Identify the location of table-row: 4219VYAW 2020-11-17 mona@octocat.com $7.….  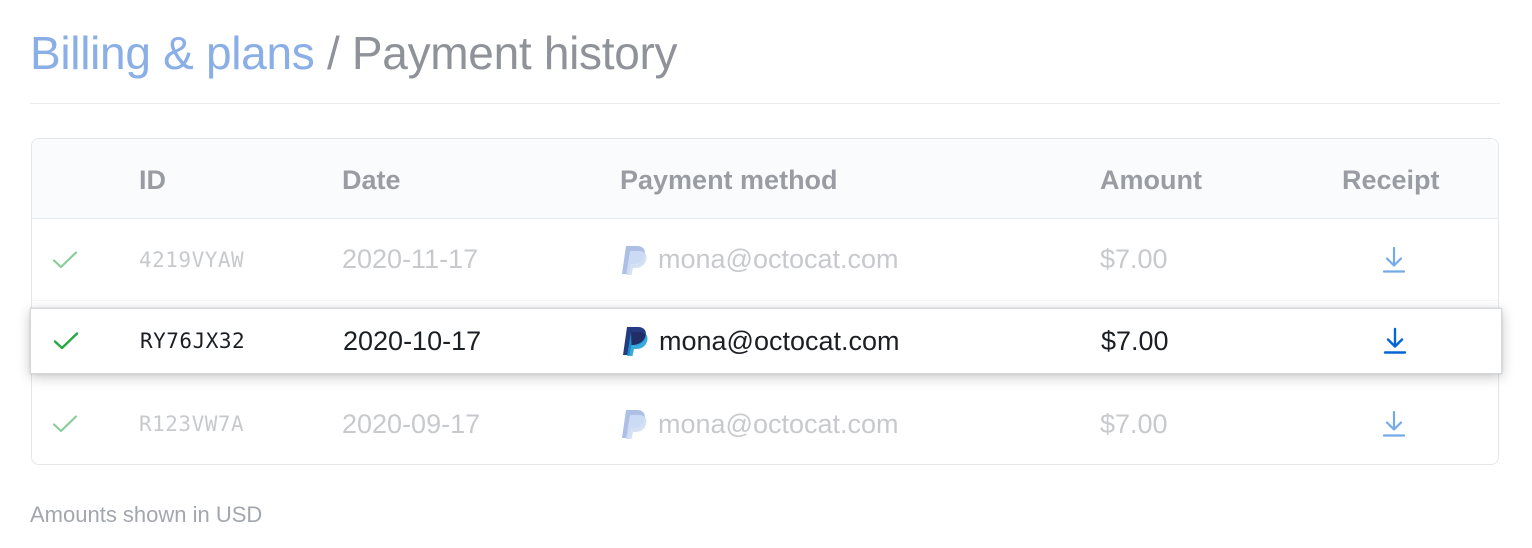
(765, 260).